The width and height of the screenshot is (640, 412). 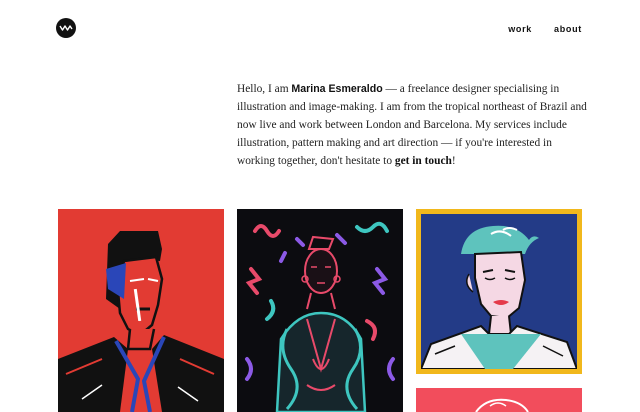 I want to click on portfolio-tile-blue-portrait, so click(x=499, y=291).